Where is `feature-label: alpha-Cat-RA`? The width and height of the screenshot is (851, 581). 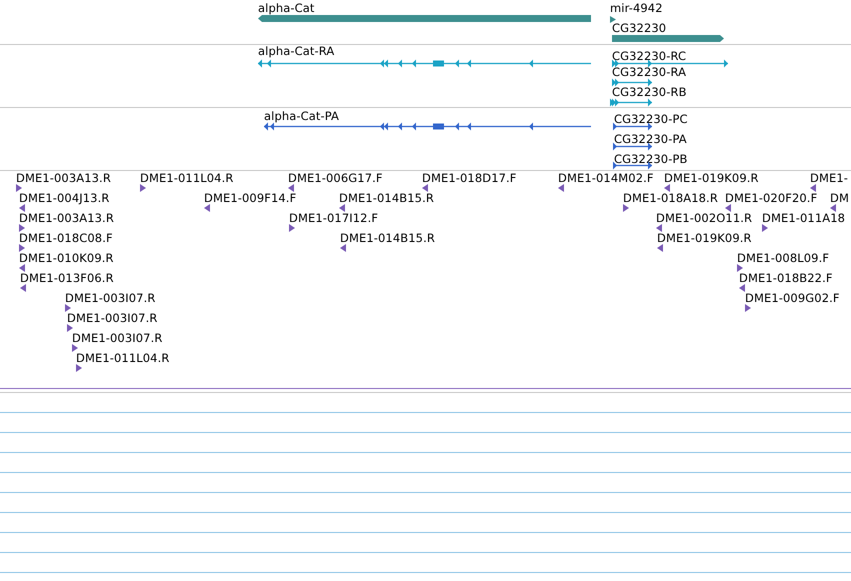
feature-label: alpha-Cat-RA is located at coordinates (296, 51).